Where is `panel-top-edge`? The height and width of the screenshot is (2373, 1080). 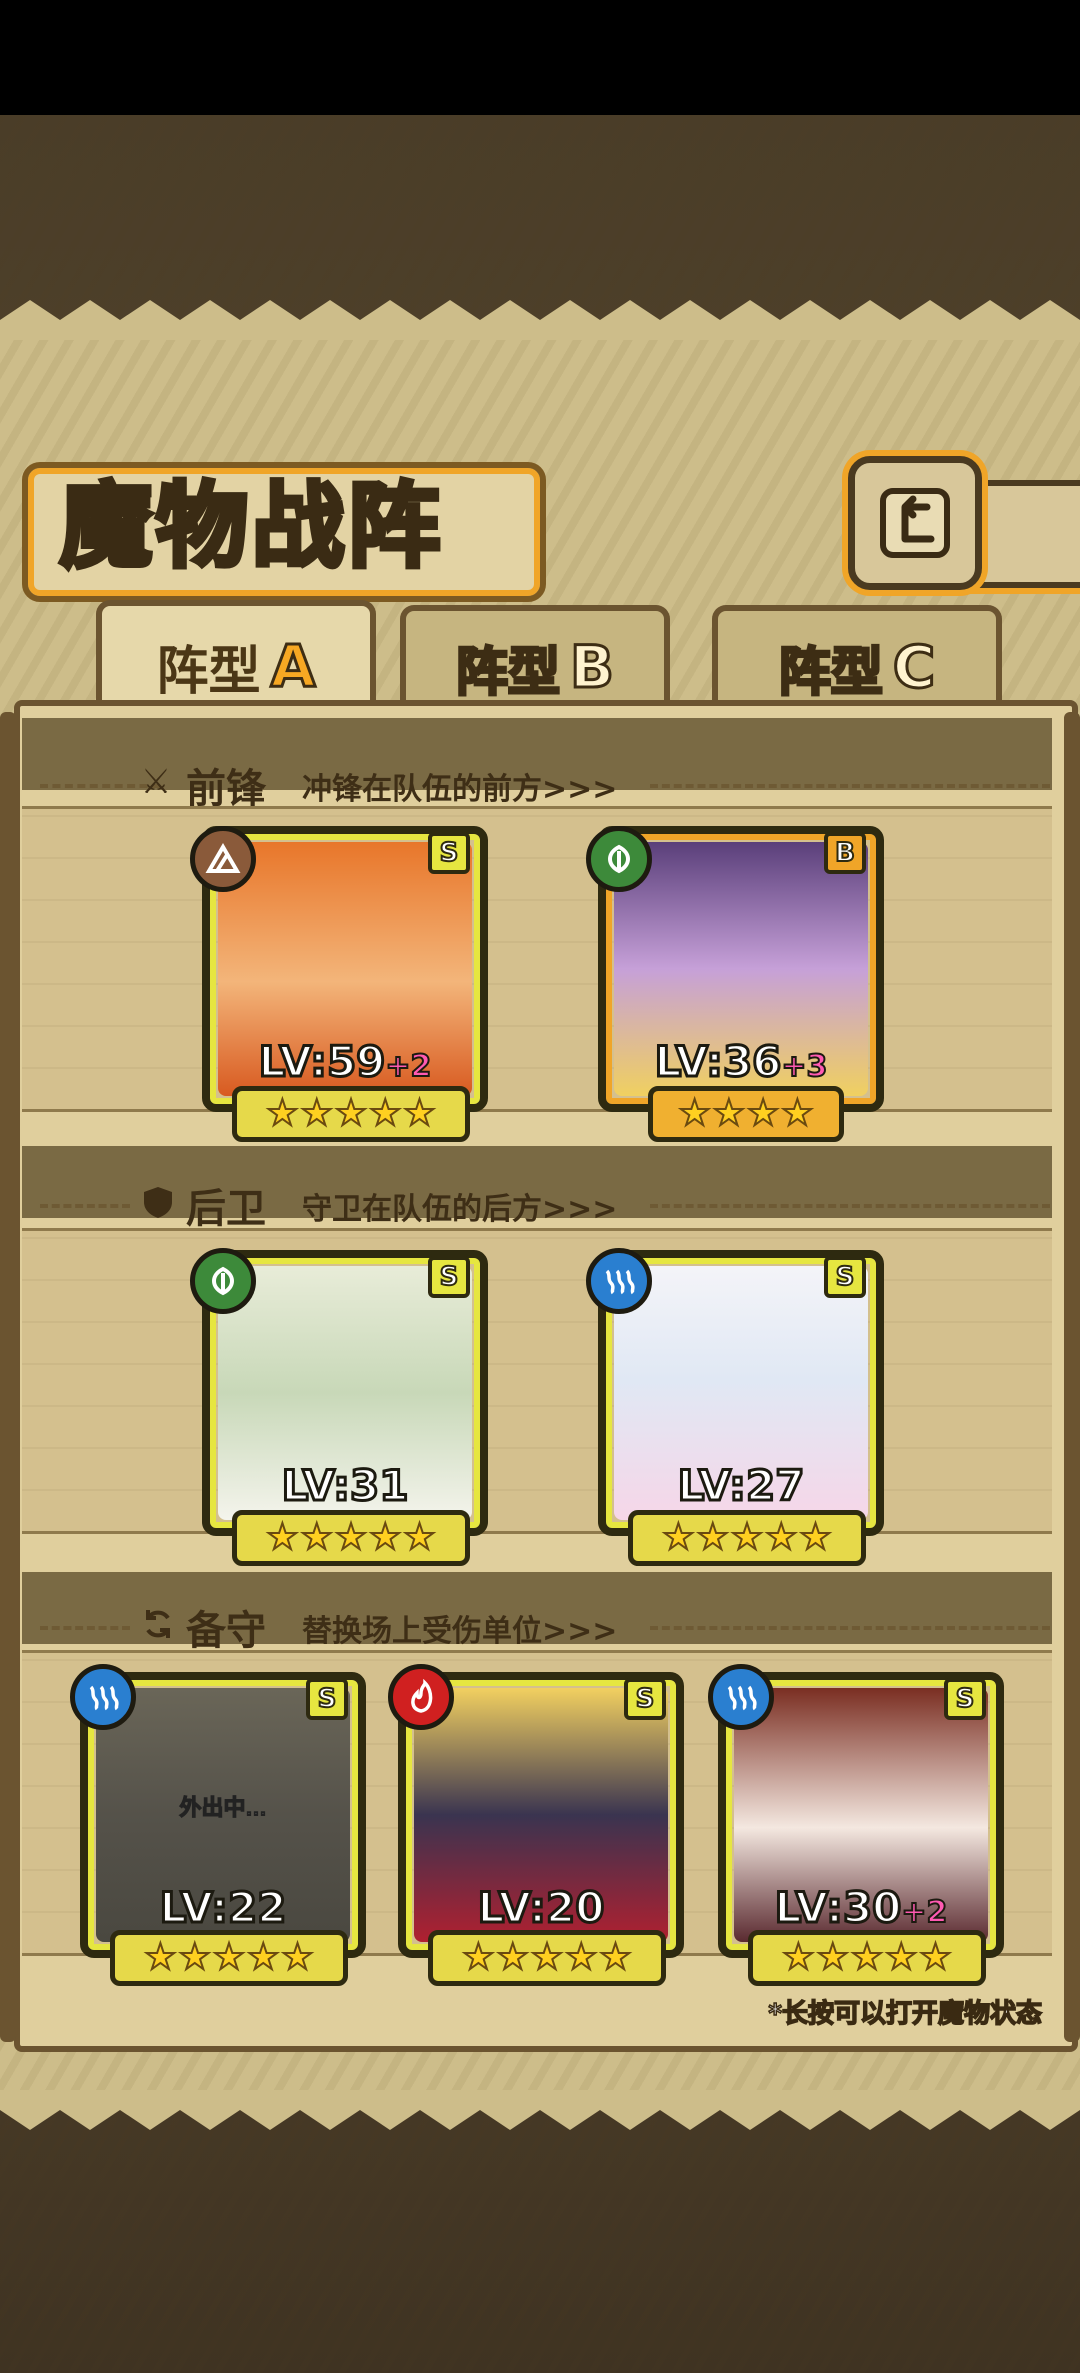
panel-top-edge is located at coordinates (540, 320).